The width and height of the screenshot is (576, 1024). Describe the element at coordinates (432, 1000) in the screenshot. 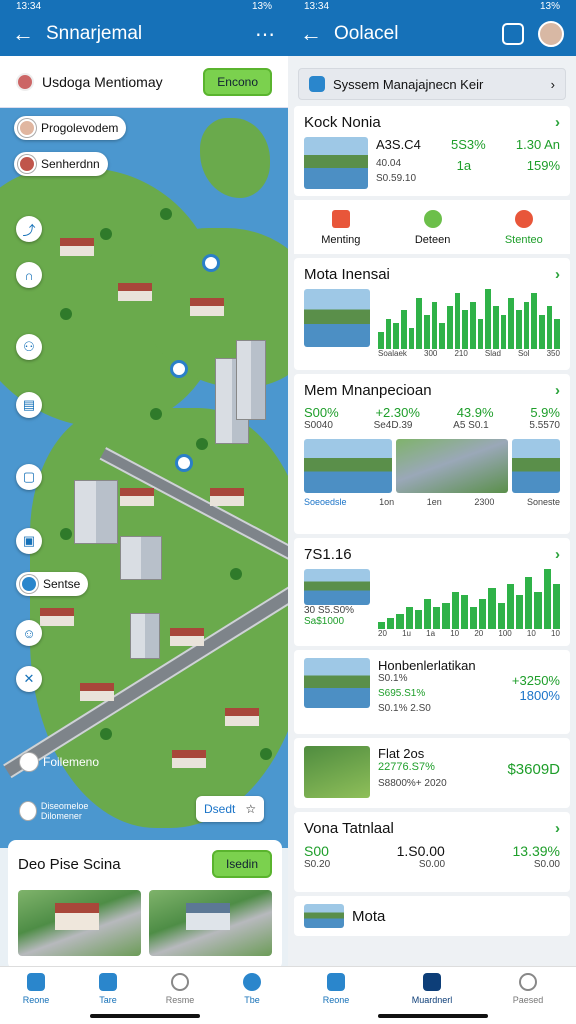

I see `nav-label: Muardnerl` at that location.